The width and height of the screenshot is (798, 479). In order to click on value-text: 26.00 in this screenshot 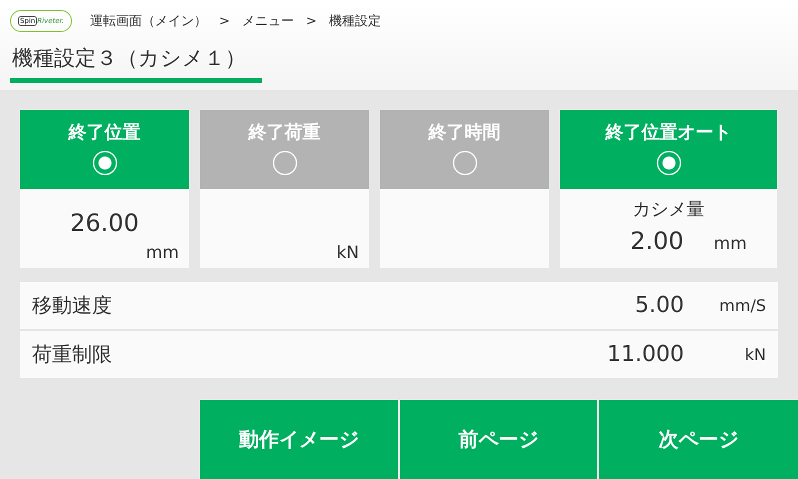, I will do `click(104, 223)`.